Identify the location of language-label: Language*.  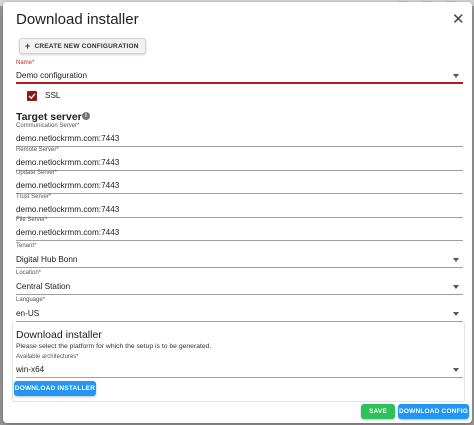
(31, 300).